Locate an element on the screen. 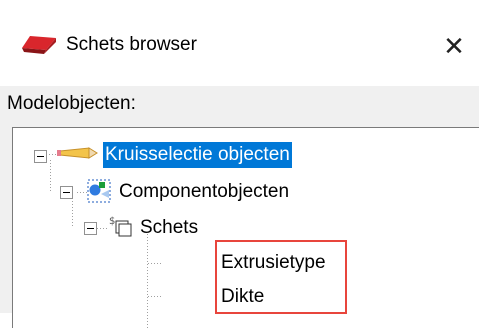  highlight-annotation is located at coordinates (281, 277).